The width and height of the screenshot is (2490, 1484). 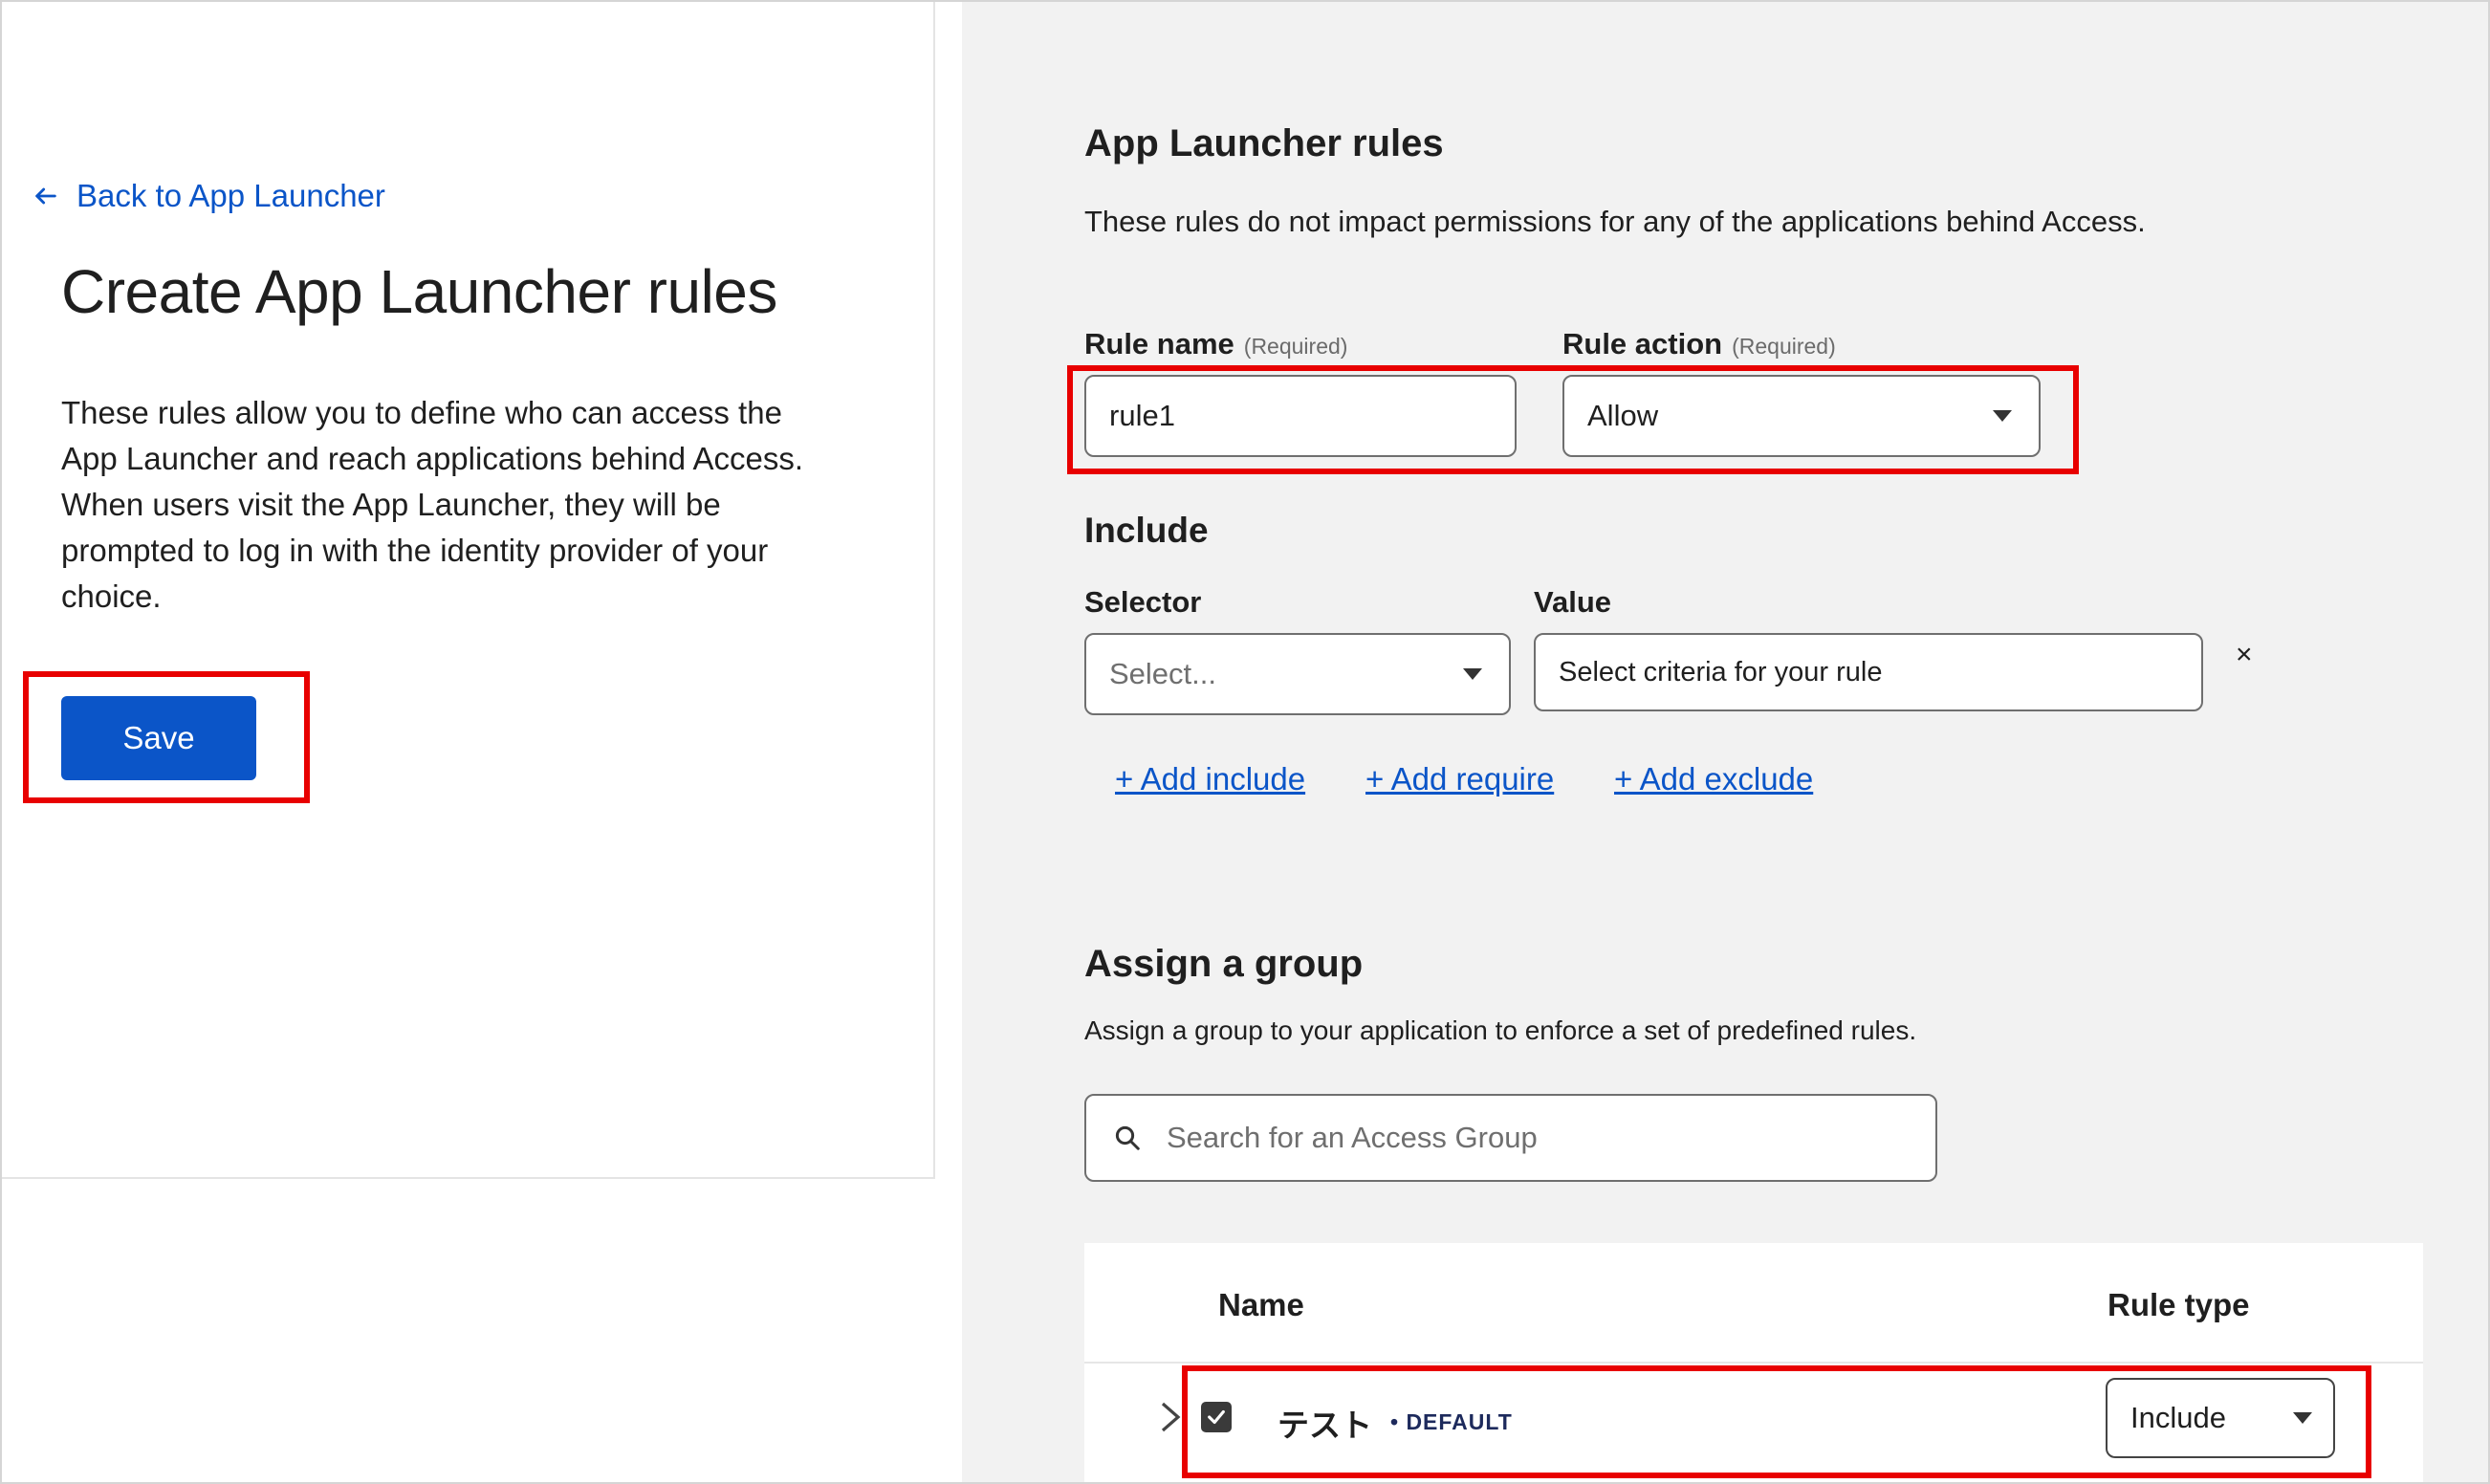 What do you see at coordinates (1573, 602) in the screenshot?
I see `value-label: Value` at bounding box center [1573, 602].